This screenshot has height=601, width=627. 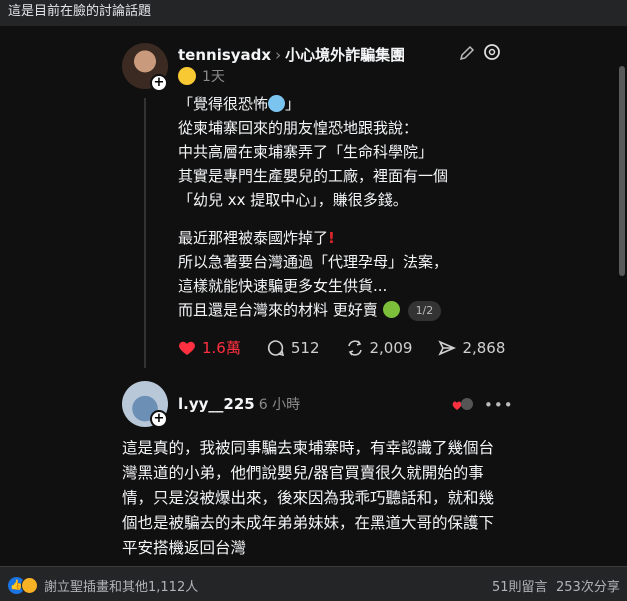 I want to click on post-meta: 1天, so click(x=201, y=76).